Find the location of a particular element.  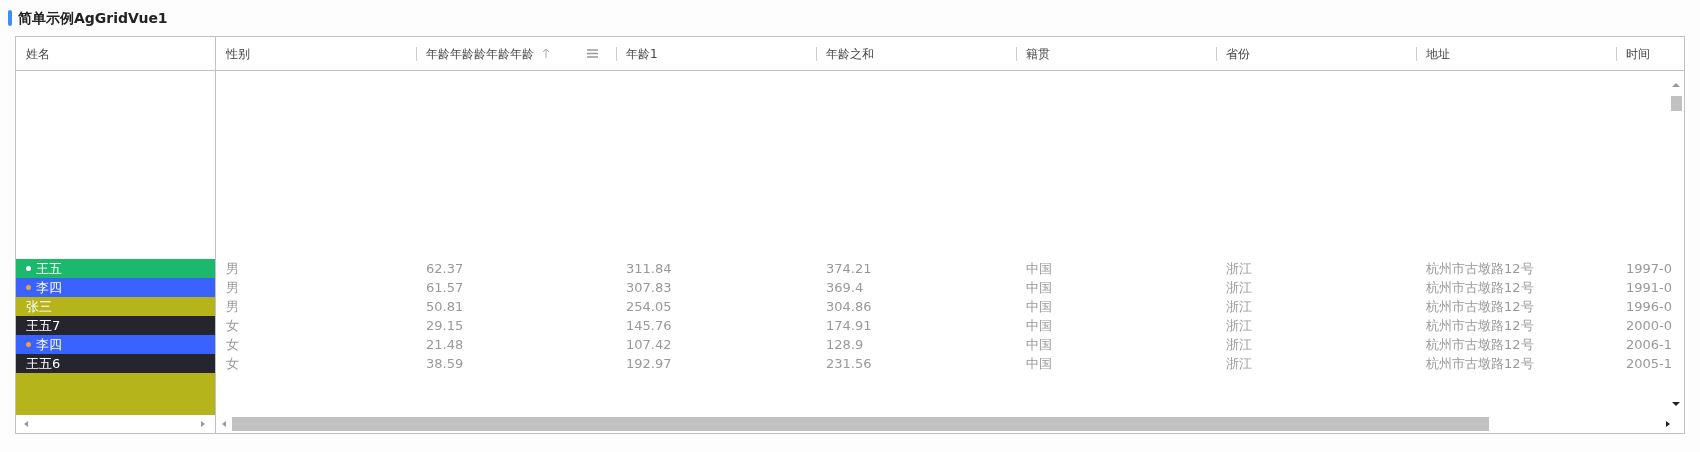

name-text: 王五 is located at coordinates (49, 268).